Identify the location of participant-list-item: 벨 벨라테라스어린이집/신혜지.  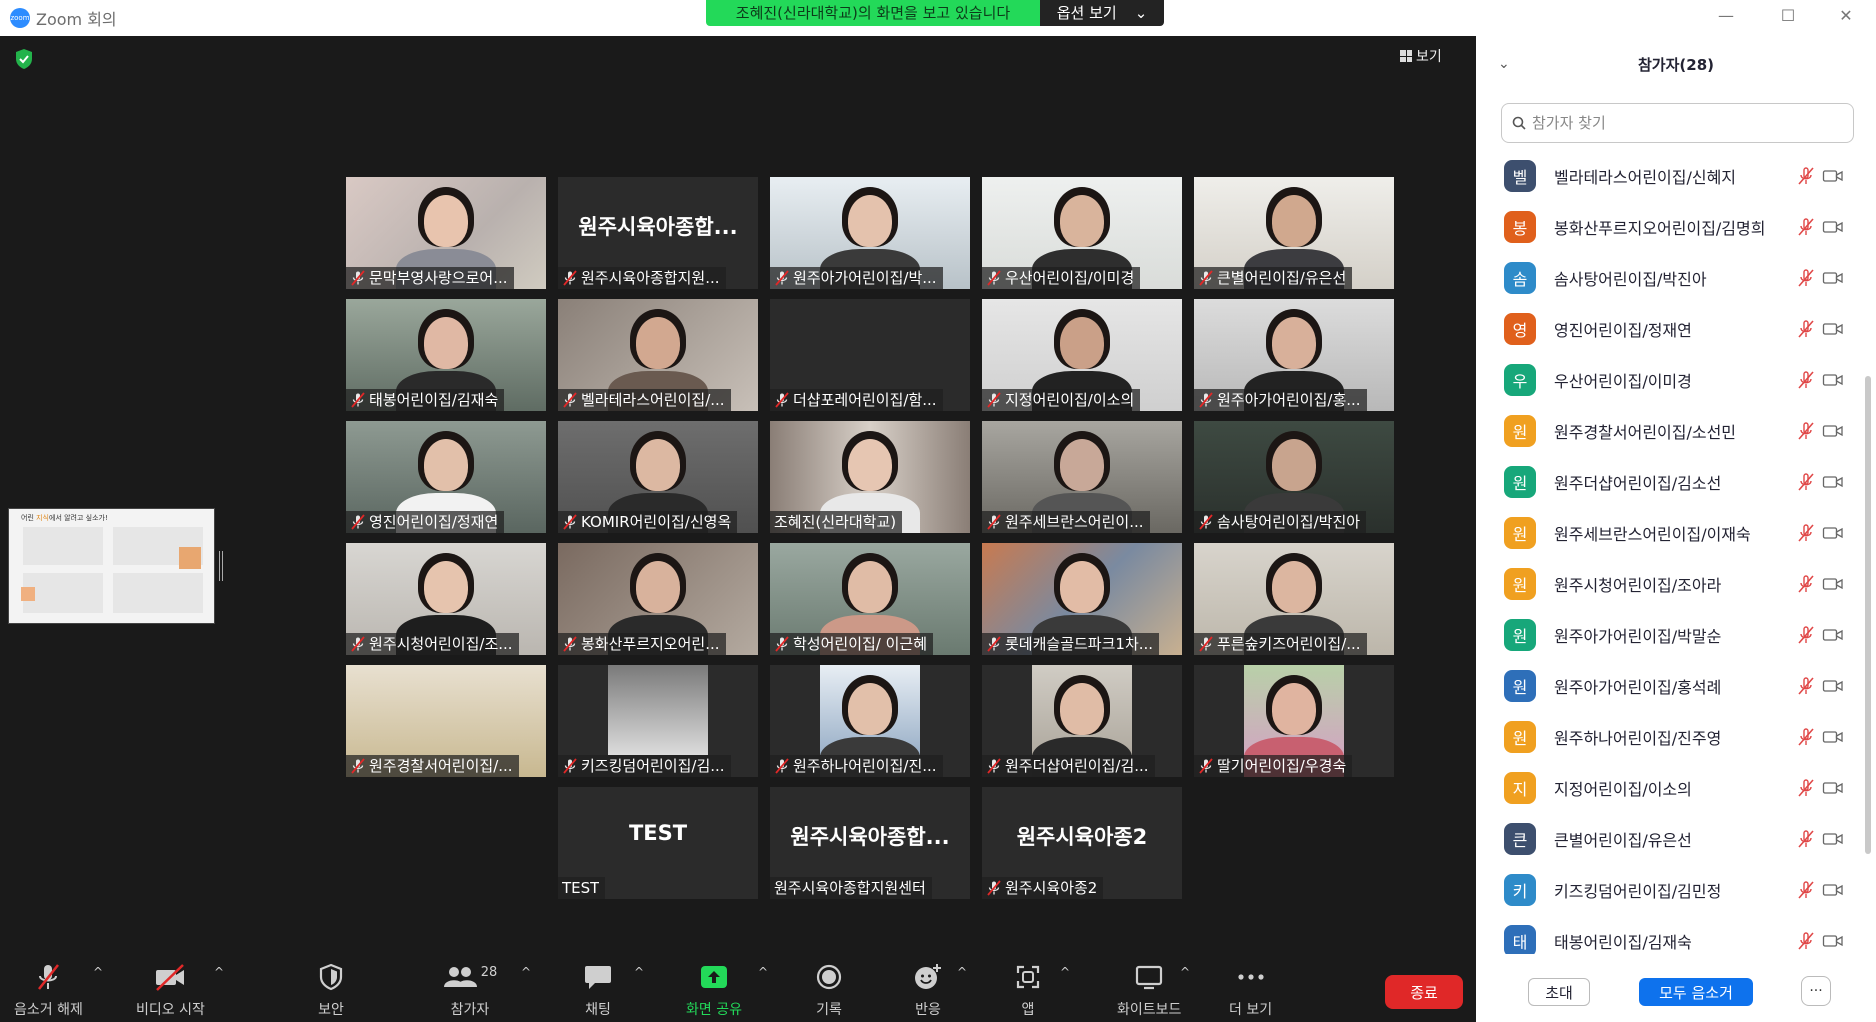
(1671, 175).